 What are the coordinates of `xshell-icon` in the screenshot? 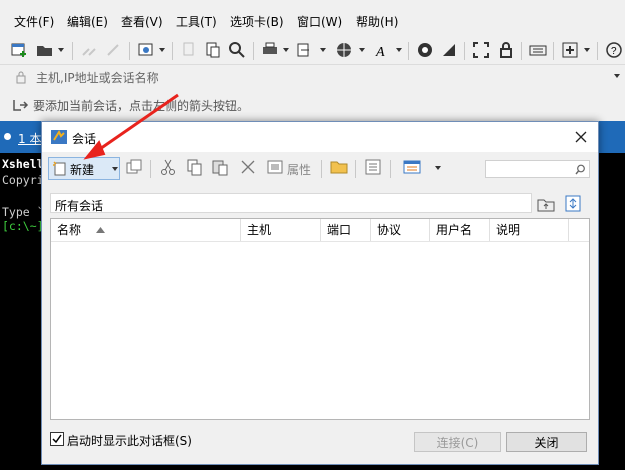 It's located at (449, 50).